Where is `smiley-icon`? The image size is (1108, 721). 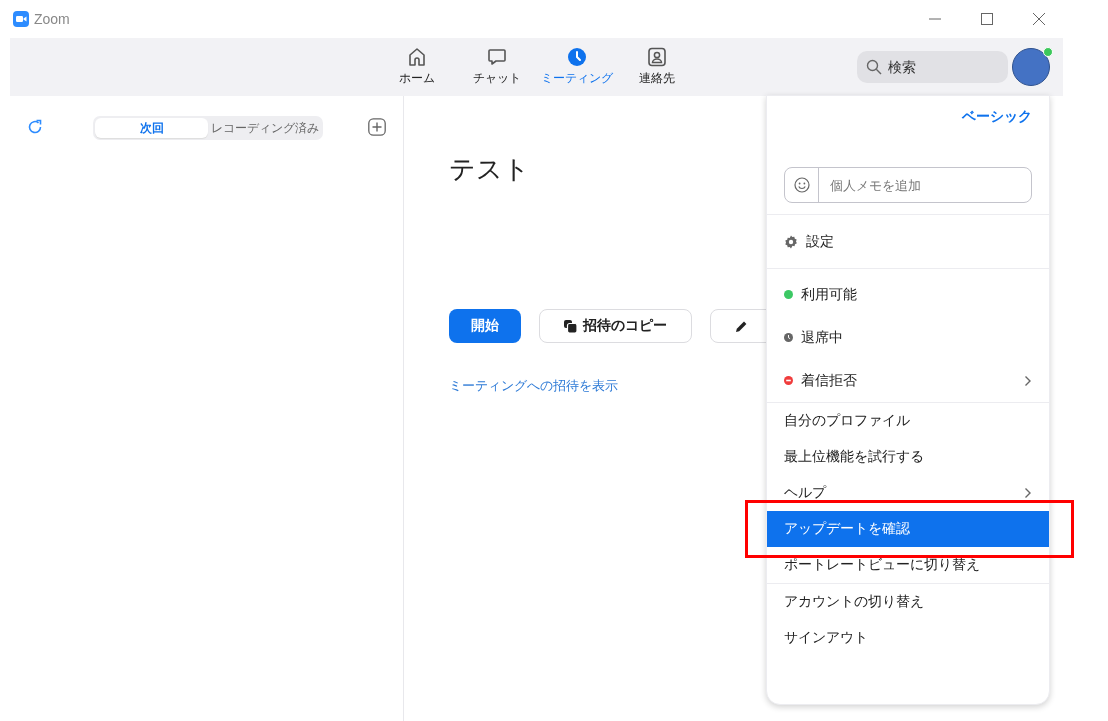 smiley-icon is located at coordinates (801, 185).